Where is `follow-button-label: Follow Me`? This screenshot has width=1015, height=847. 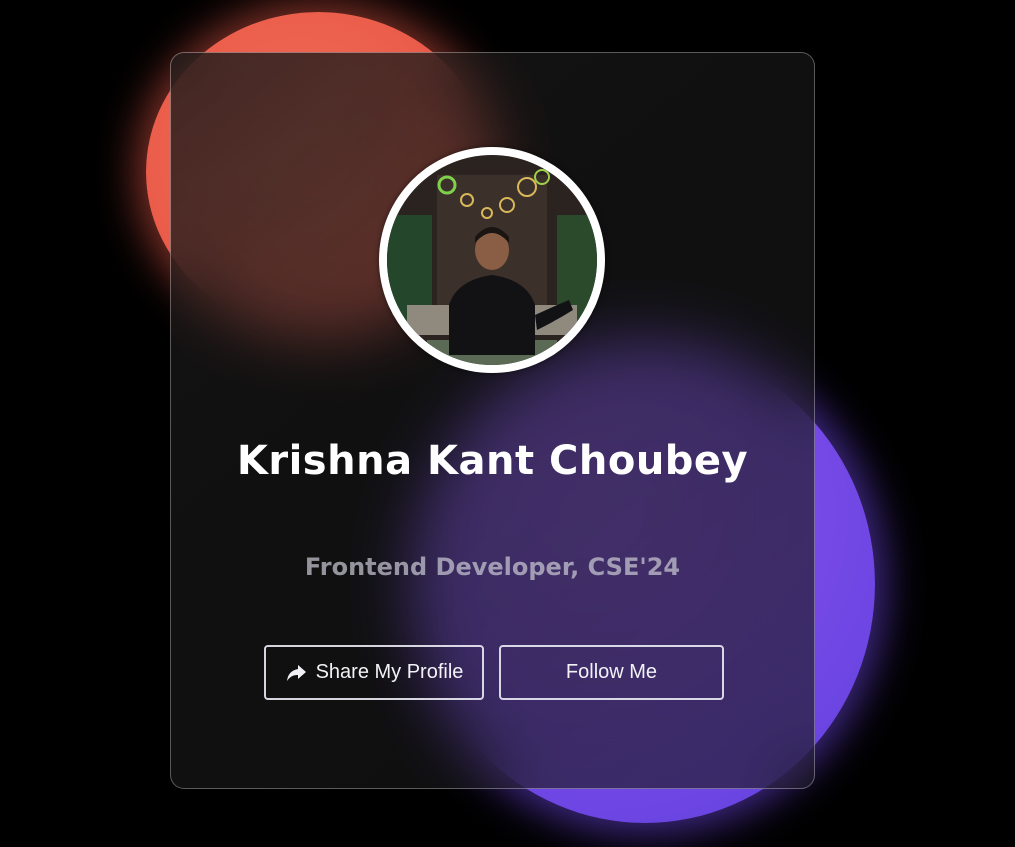 follow-button-label: Follow Me is located at coordinates (611, 672).